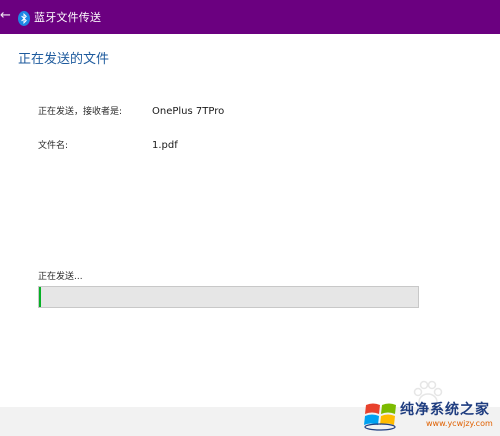 The height and width of the screenshot is (436, 500). What do you see at coordinates (64, 59) in the screenshot?
I see `page-heading: 正在发送的文件` at bounding box center [64, 59].